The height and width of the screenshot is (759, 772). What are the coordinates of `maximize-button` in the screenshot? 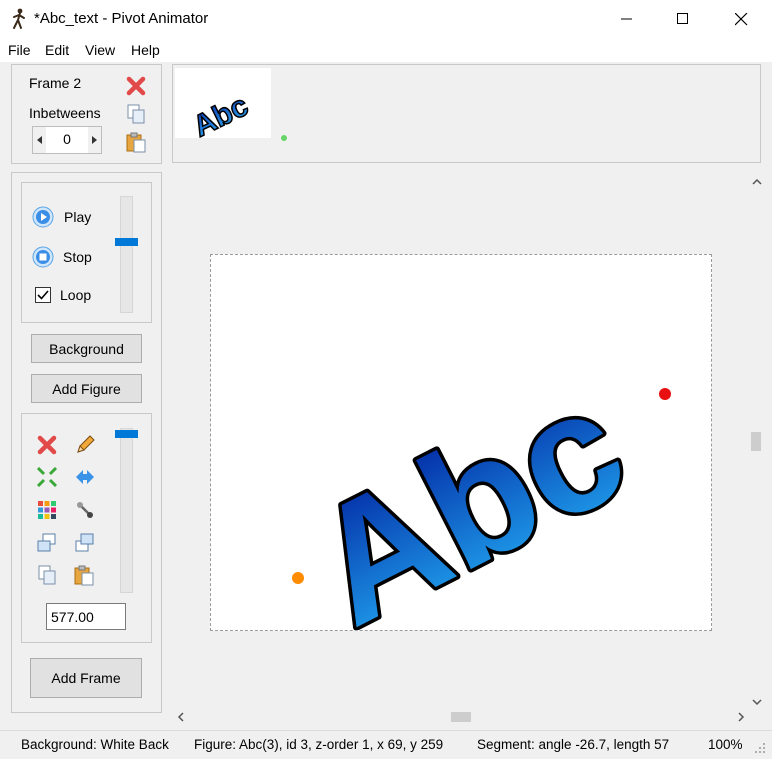 It's located at (683, 19).